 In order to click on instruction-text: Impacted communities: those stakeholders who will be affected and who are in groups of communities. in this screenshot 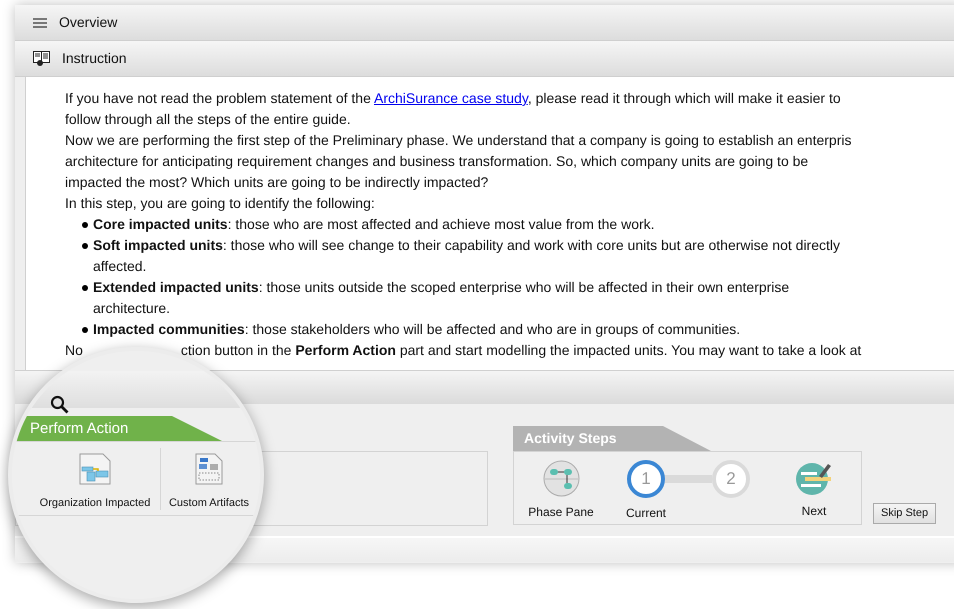, I will do `click(416, 329)`.